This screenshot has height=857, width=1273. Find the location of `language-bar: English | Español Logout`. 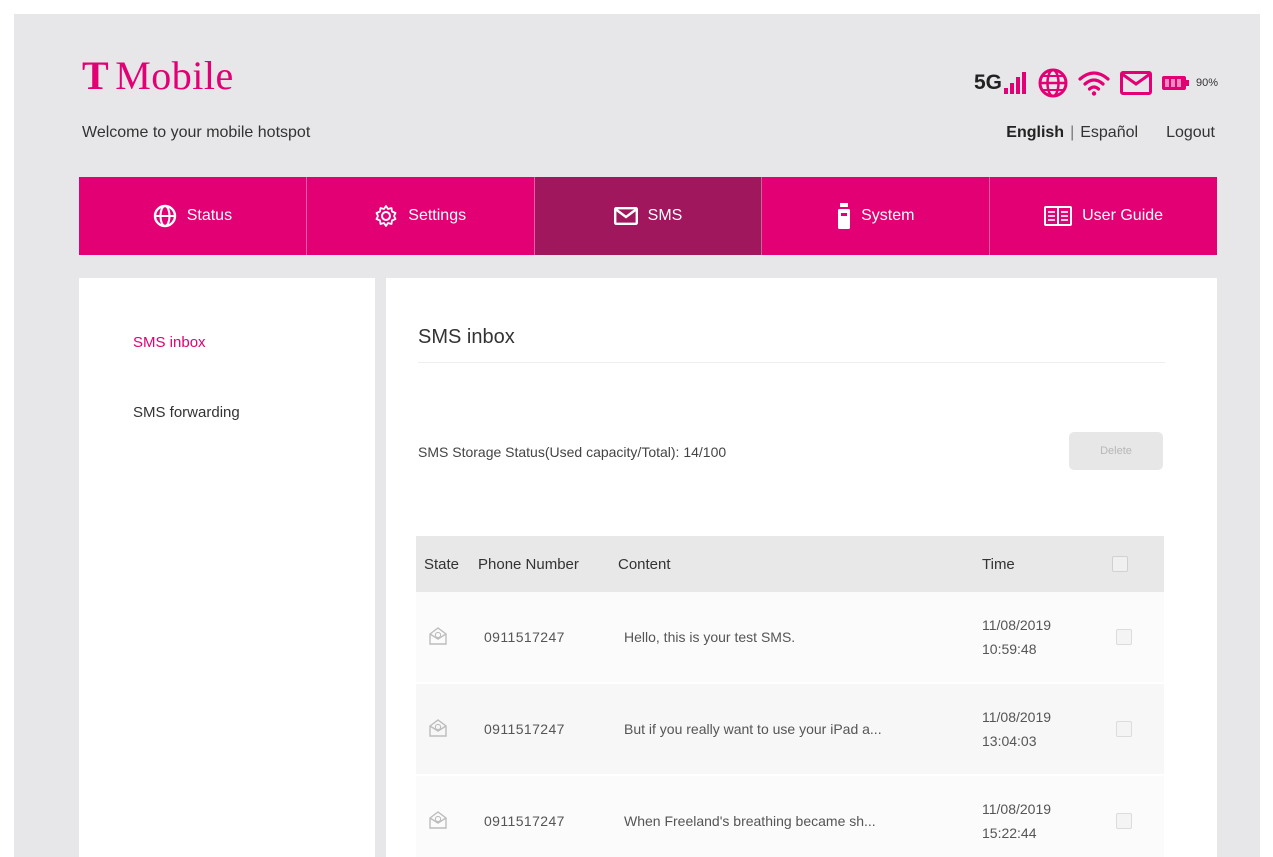

language-bar: English | Español Logout is located at coordinates (1110, 133).